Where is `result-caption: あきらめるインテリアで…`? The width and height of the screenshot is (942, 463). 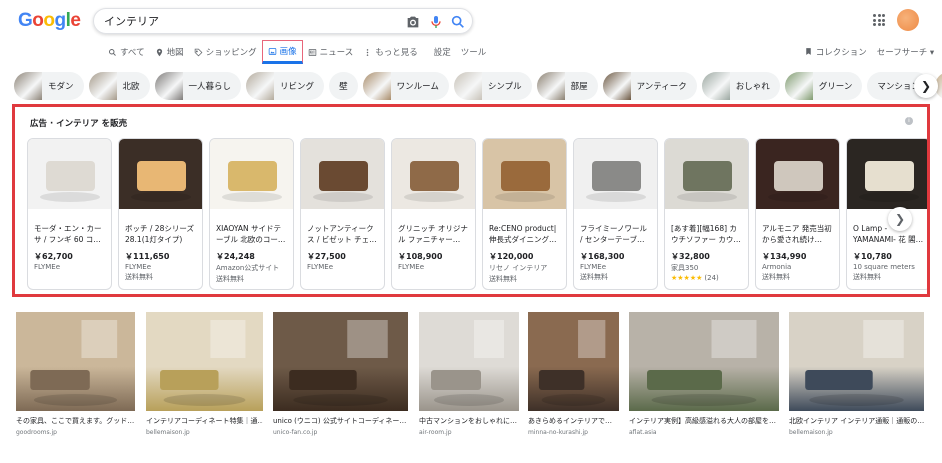 result-caption: あきらめるインテリアで… is located at coordinates (573, 421).